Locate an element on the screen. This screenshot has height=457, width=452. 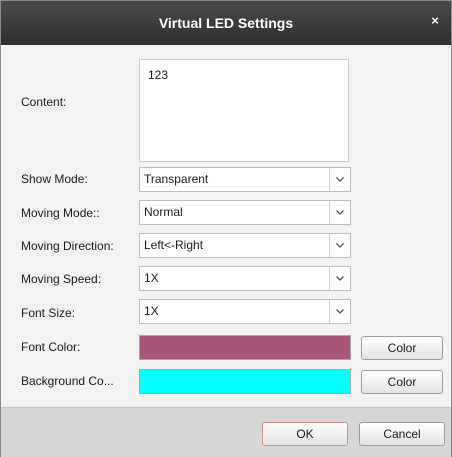
show-mode-label: Show Mode: is located at coordinates (54, 179).